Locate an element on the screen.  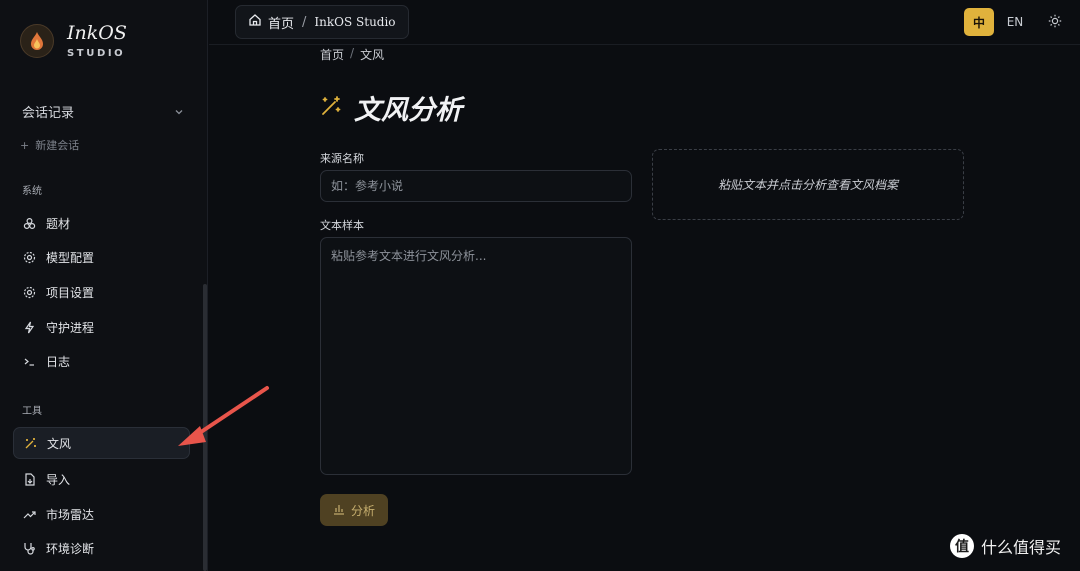
lang-en-button: EN is located at coordinates (1015, 22).